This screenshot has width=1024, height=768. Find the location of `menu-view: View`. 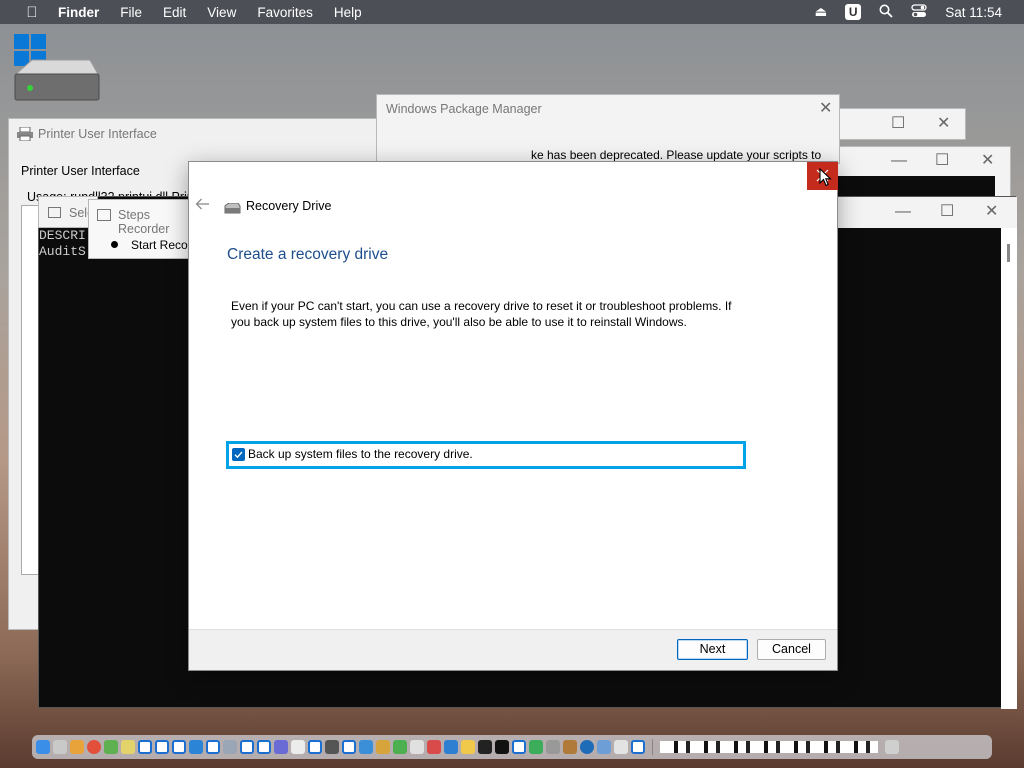

menu-view: View is located at coordinates (221, 12).